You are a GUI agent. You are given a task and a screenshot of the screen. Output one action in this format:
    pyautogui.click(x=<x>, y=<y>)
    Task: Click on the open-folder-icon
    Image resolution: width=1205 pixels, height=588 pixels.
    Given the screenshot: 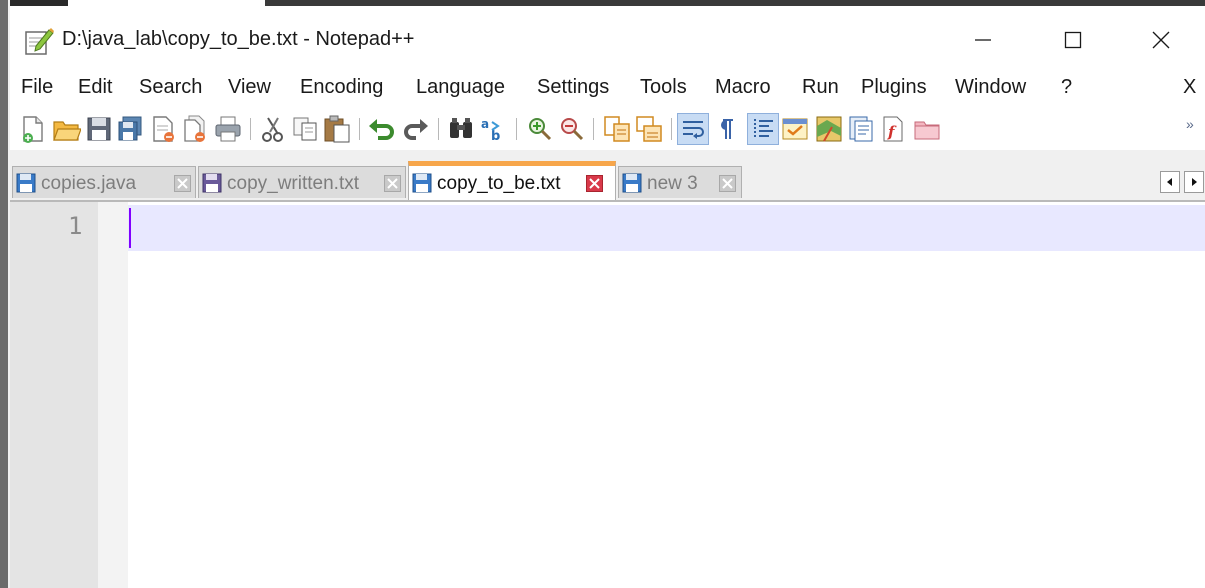 What is the action you would take?
    pyautogui.click(x=67, y=131)
    